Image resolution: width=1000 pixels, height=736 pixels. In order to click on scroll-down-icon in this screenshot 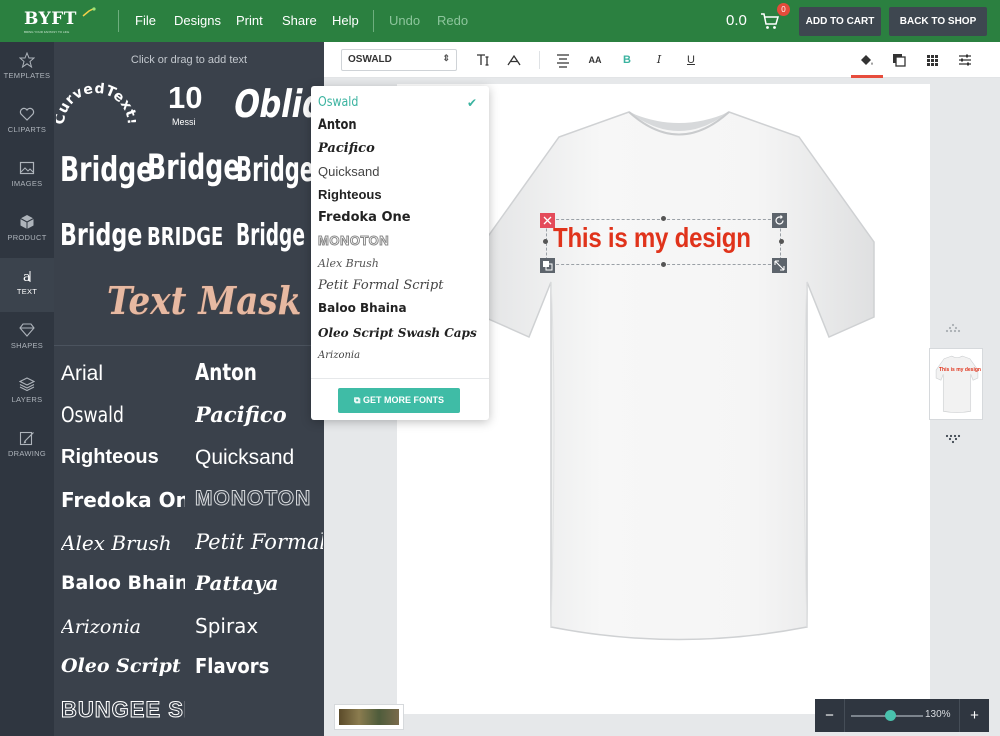, I will do `click(953, 439)`.